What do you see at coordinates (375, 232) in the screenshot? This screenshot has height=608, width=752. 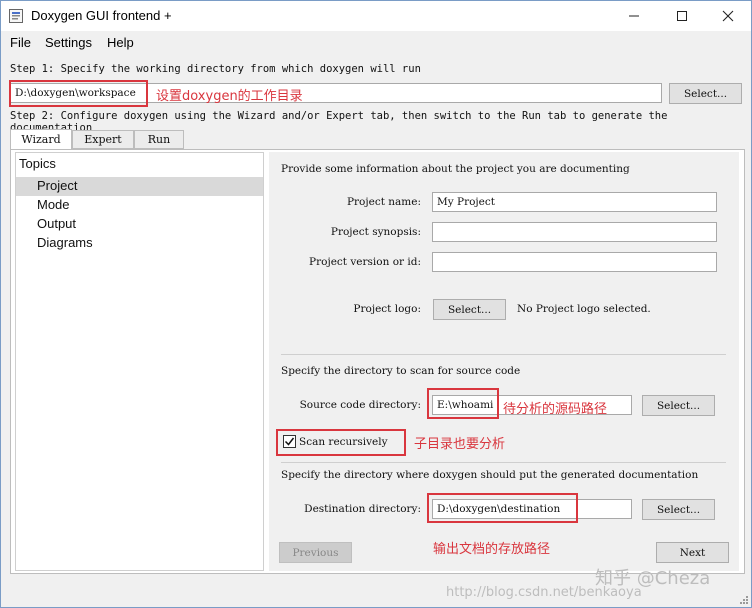 I see `project-synopsis-label: Project synopsis:` at bounding box center [375, 232].